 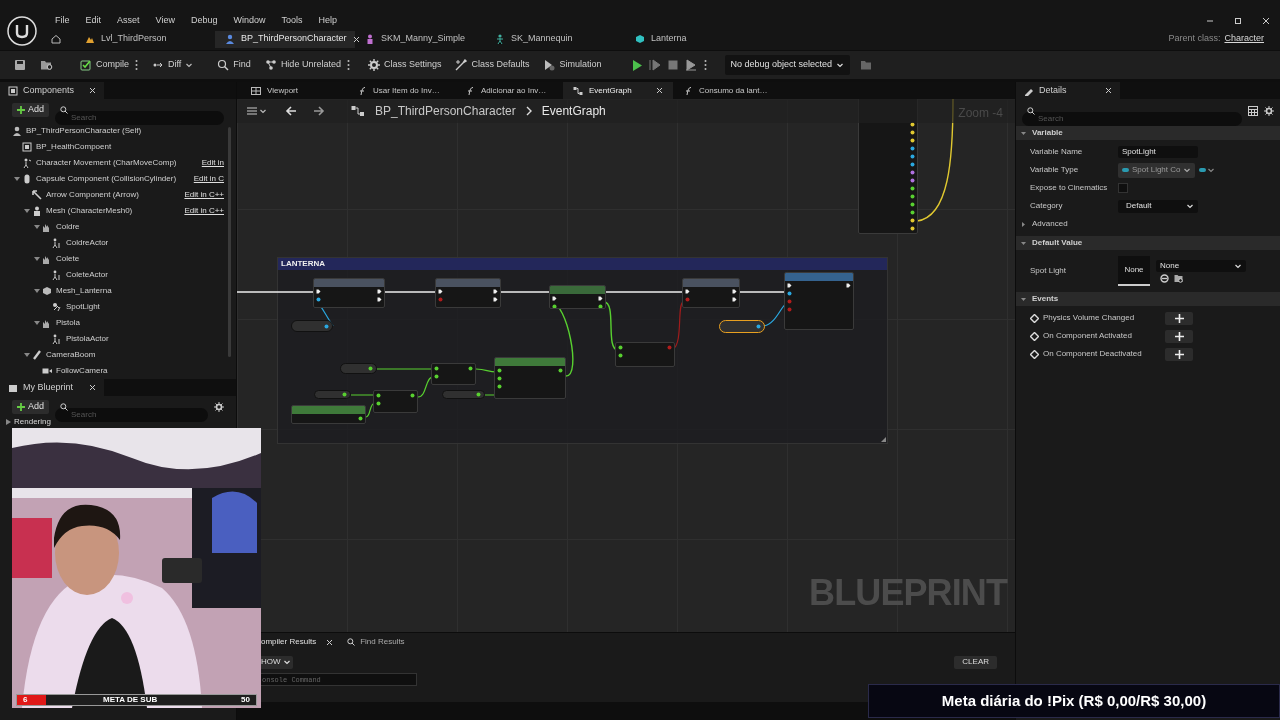 I want to click on menu-item: File, so click(x=62, y=21).